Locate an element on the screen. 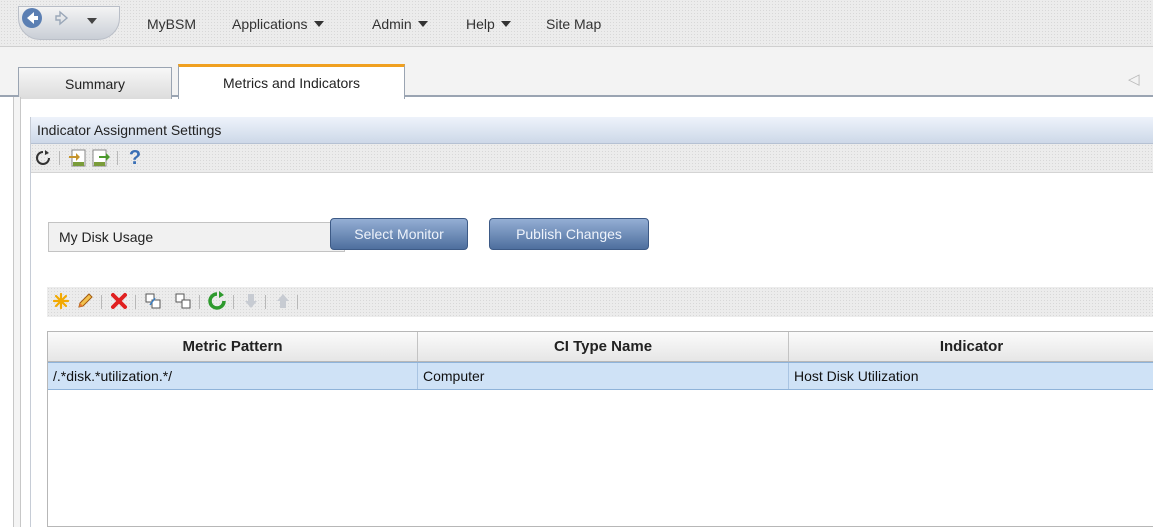 The height and width of the screenshot is (527, 1153). cell-metric-pattern: /.*disk.*utilization.*/ is located at coordinates (233, 376).